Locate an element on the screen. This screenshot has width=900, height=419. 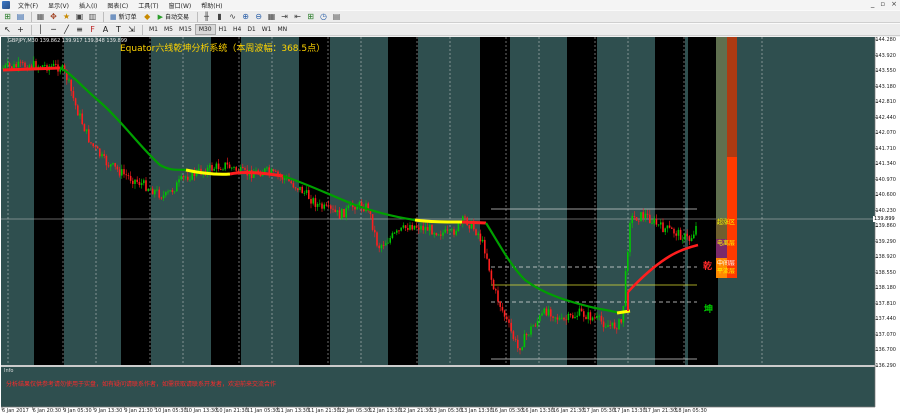
minimize-button: _ is located at coordinates (873, 4).